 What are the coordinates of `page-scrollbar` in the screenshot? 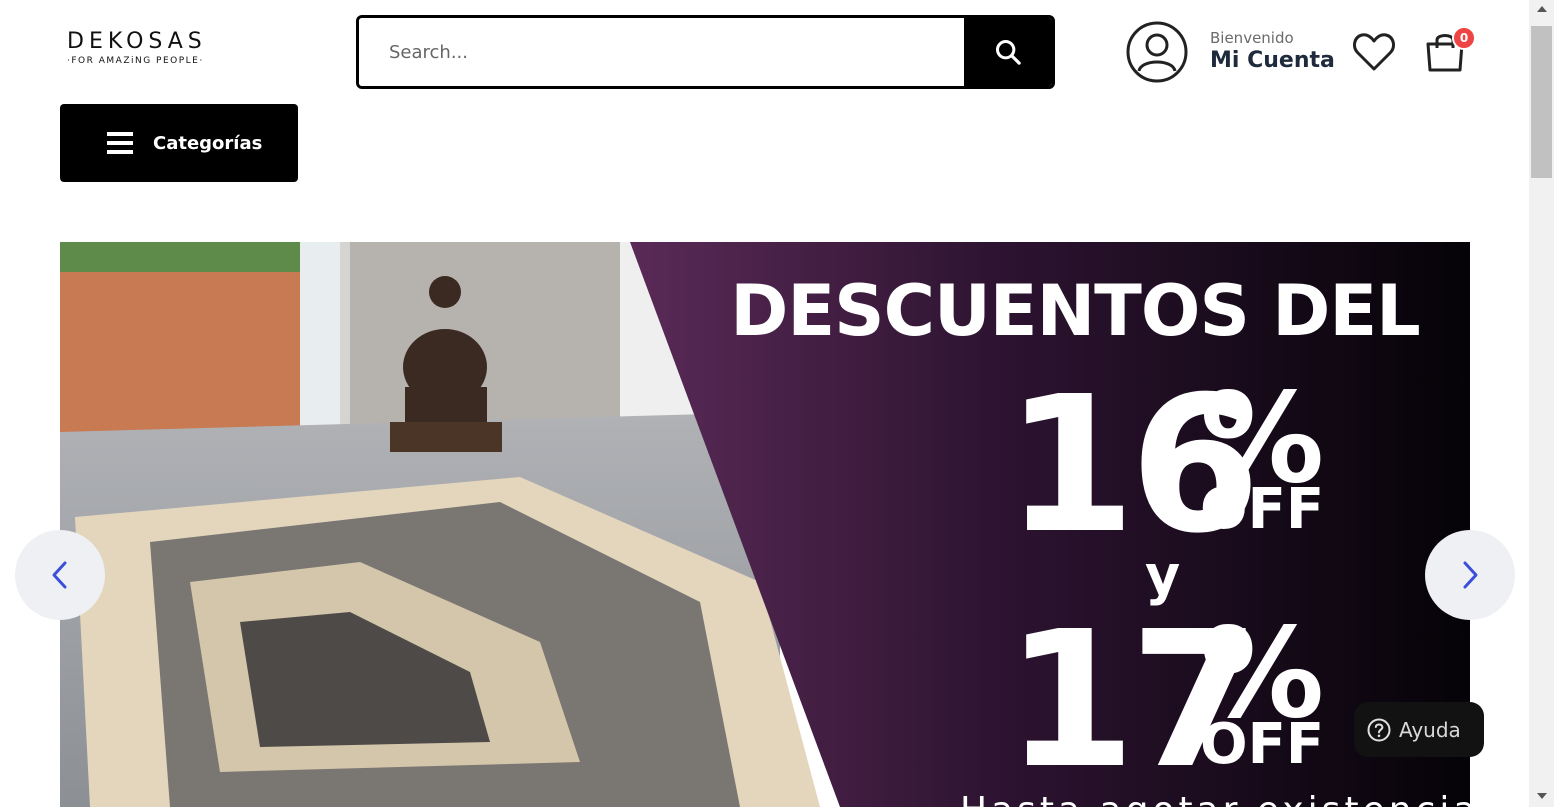 It's located at (1541, 403).